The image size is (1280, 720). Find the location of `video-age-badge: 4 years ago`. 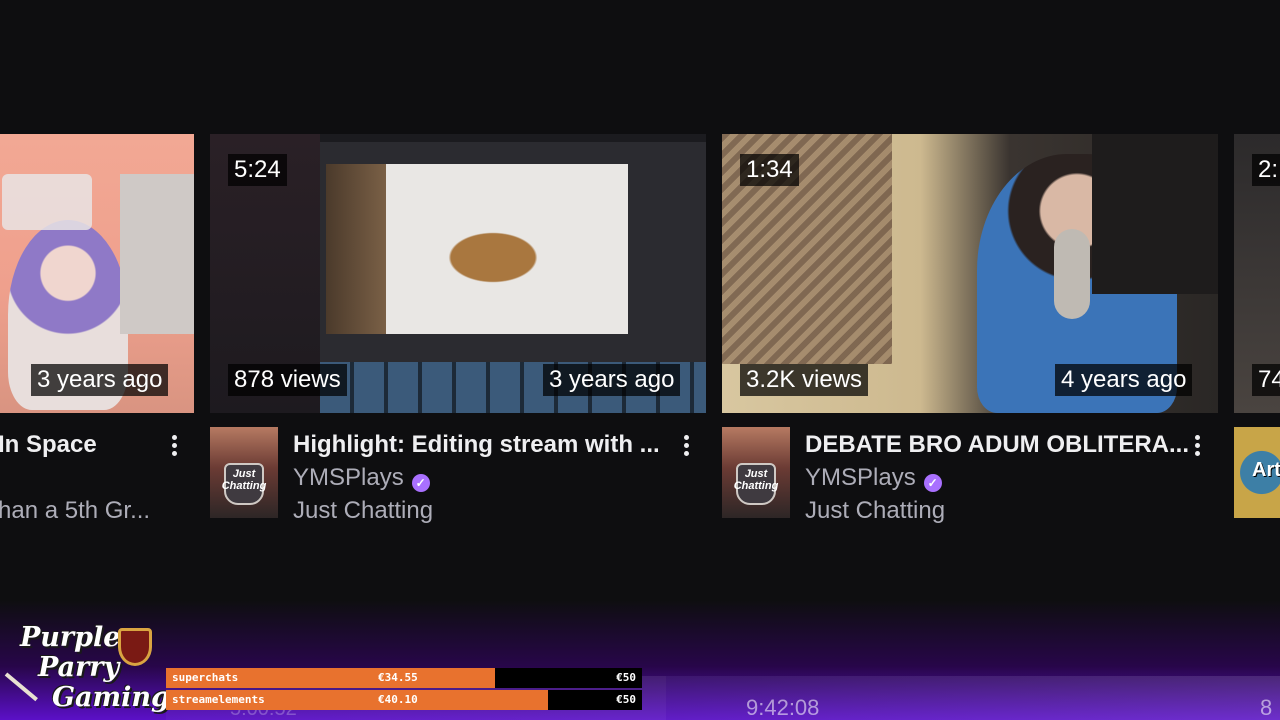

video-age-badge: 4 years ago is located at coordinates (1124, 380).